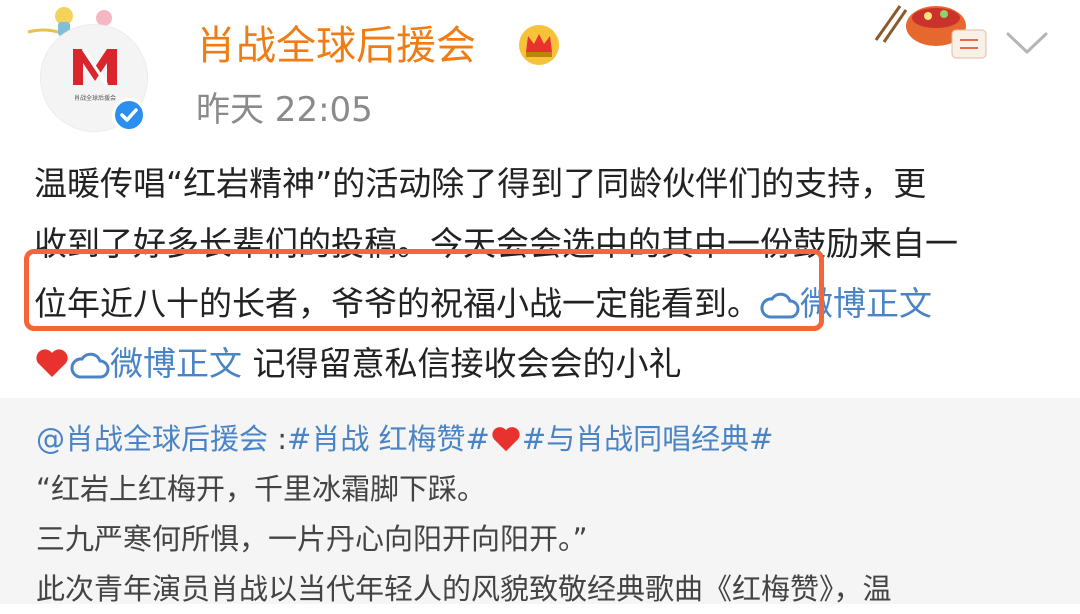 This screenshot has height=614, width=1080. Describe the element at coordinates (176, 363) in the screenshot. I see `weibo-body-link-label: 微博正文` at that location.